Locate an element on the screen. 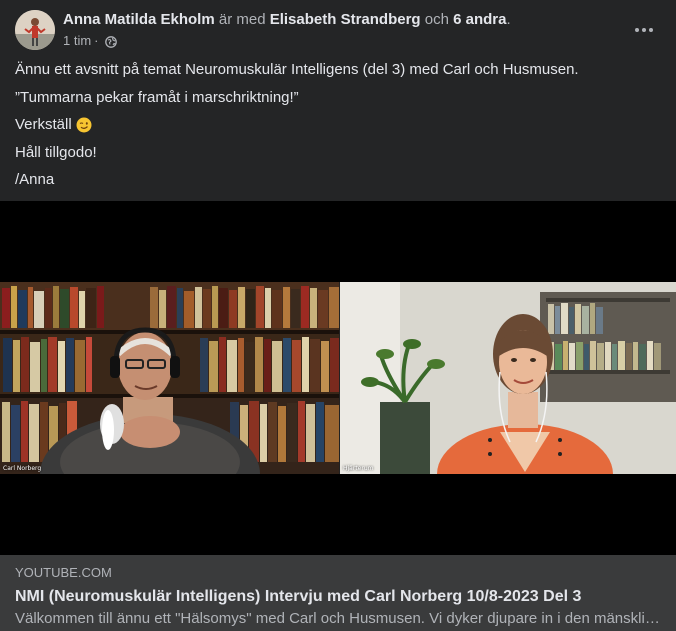  globe-icon is located at coordinates (110, 41).